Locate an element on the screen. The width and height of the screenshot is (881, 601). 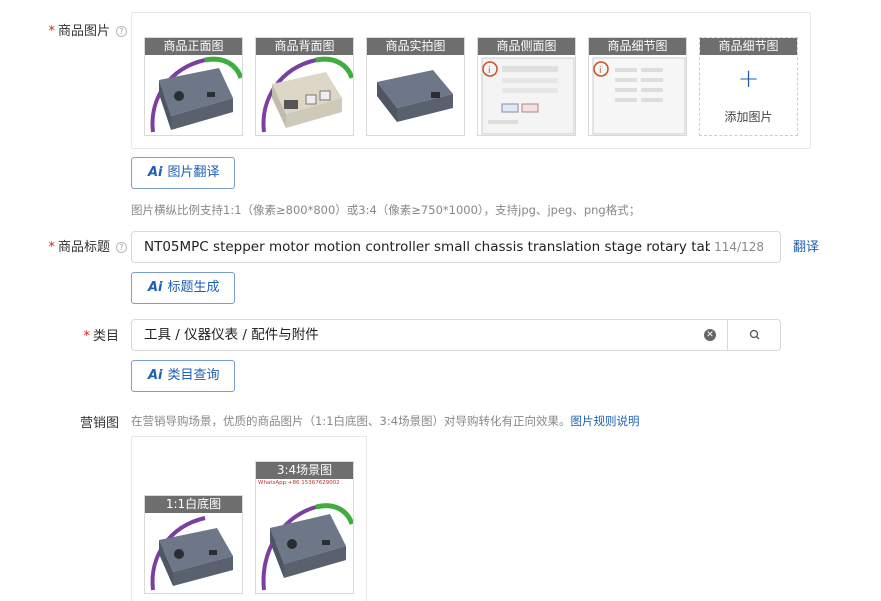
search-icon is located at coordinates (754, 334).